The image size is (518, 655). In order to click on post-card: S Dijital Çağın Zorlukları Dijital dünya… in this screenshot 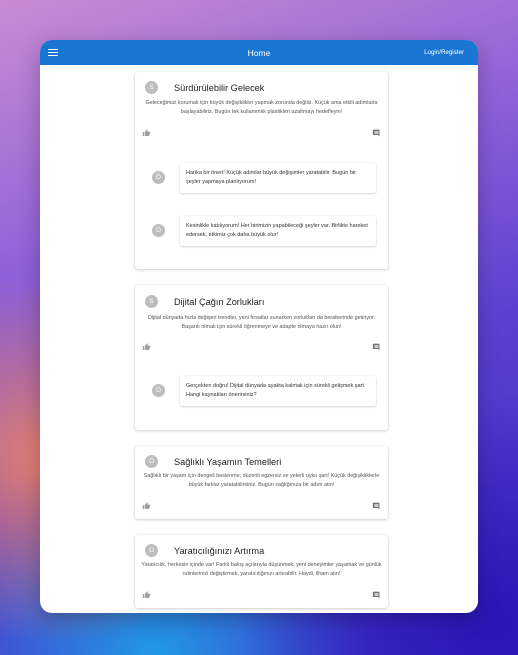, I will do `click(261, 357)`.